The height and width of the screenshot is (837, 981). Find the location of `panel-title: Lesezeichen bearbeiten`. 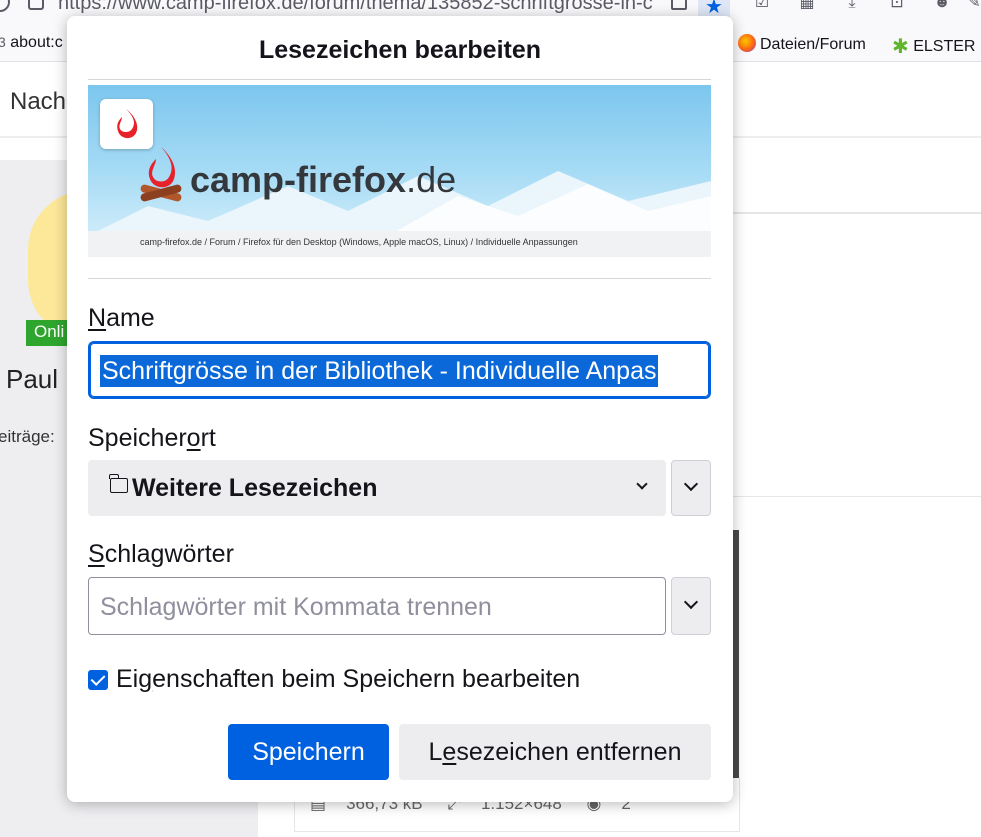

panel-title: Lesezeichen bearbeiten is located at coordinates (400, 50).